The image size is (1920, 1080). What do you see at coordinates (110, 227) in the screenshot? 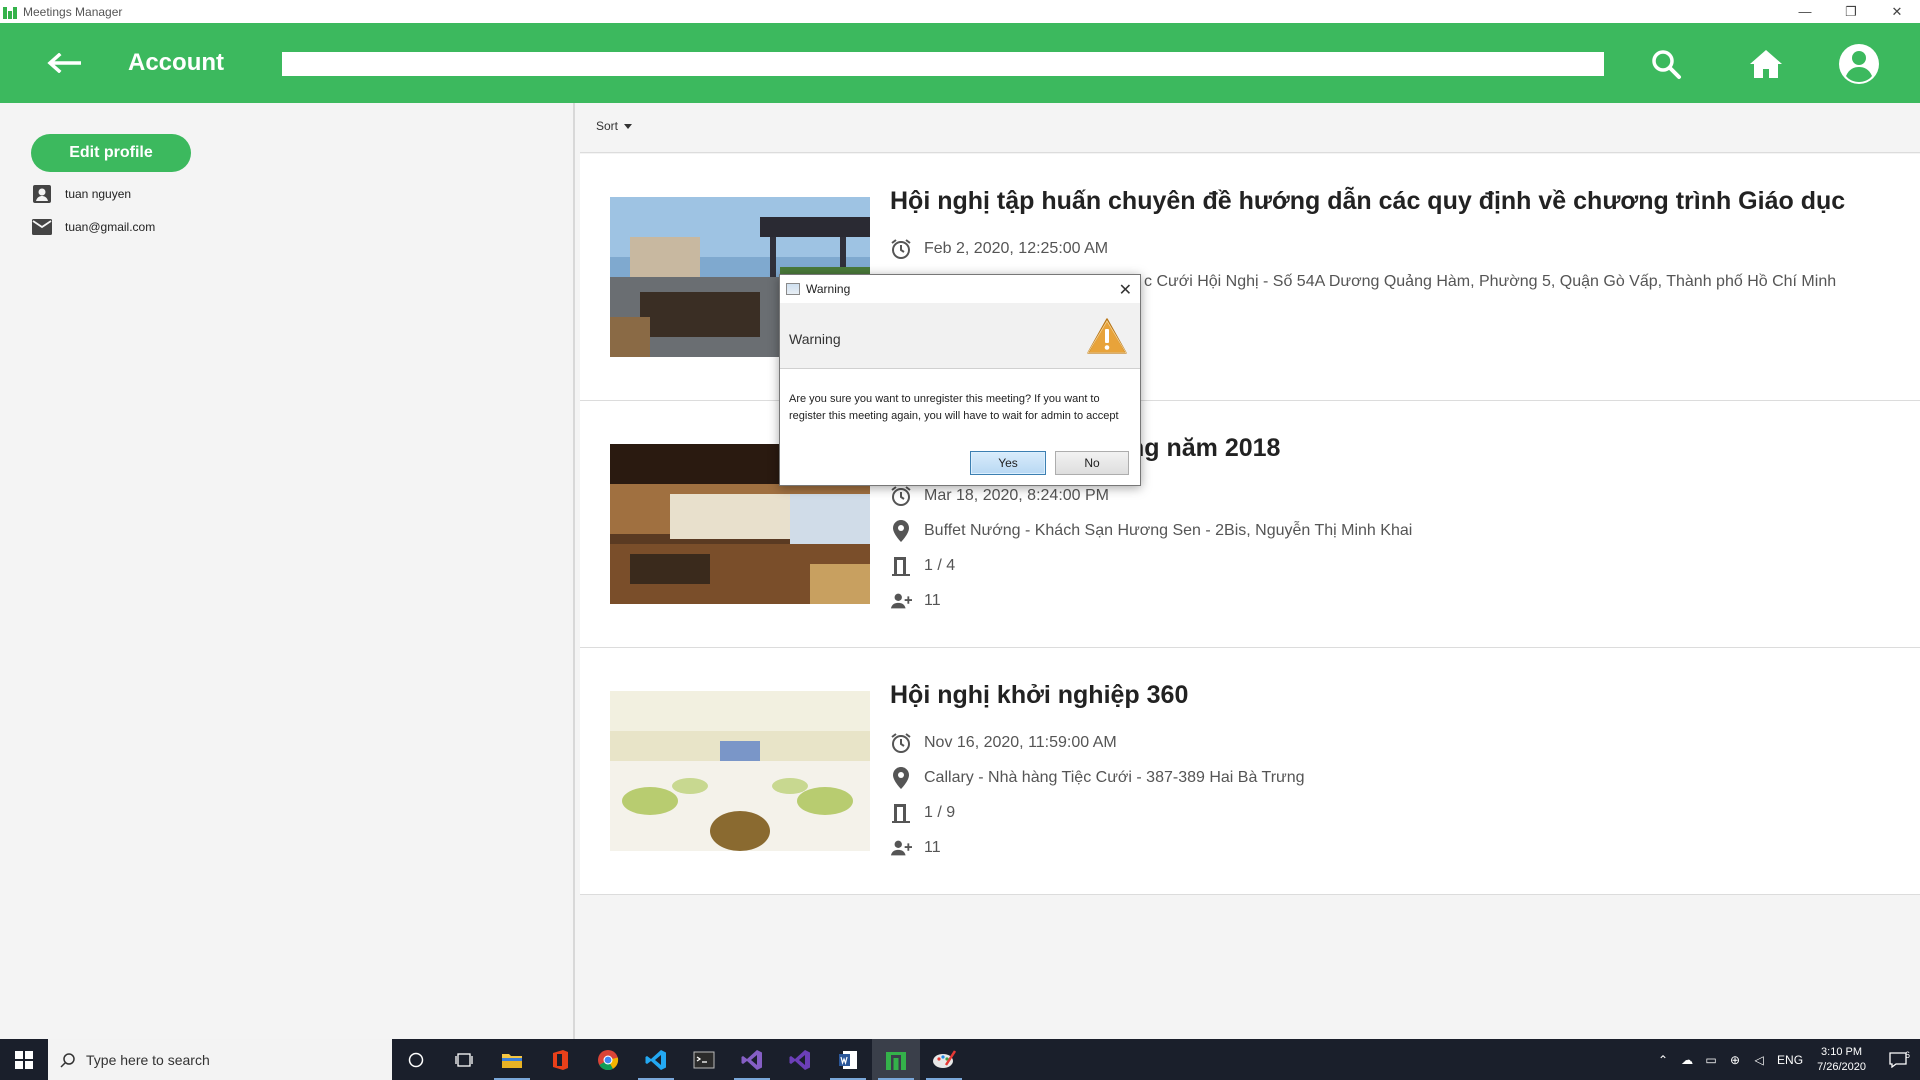
I see `profile-email: tuan@gmail.com` at bounding box center [110, 227].